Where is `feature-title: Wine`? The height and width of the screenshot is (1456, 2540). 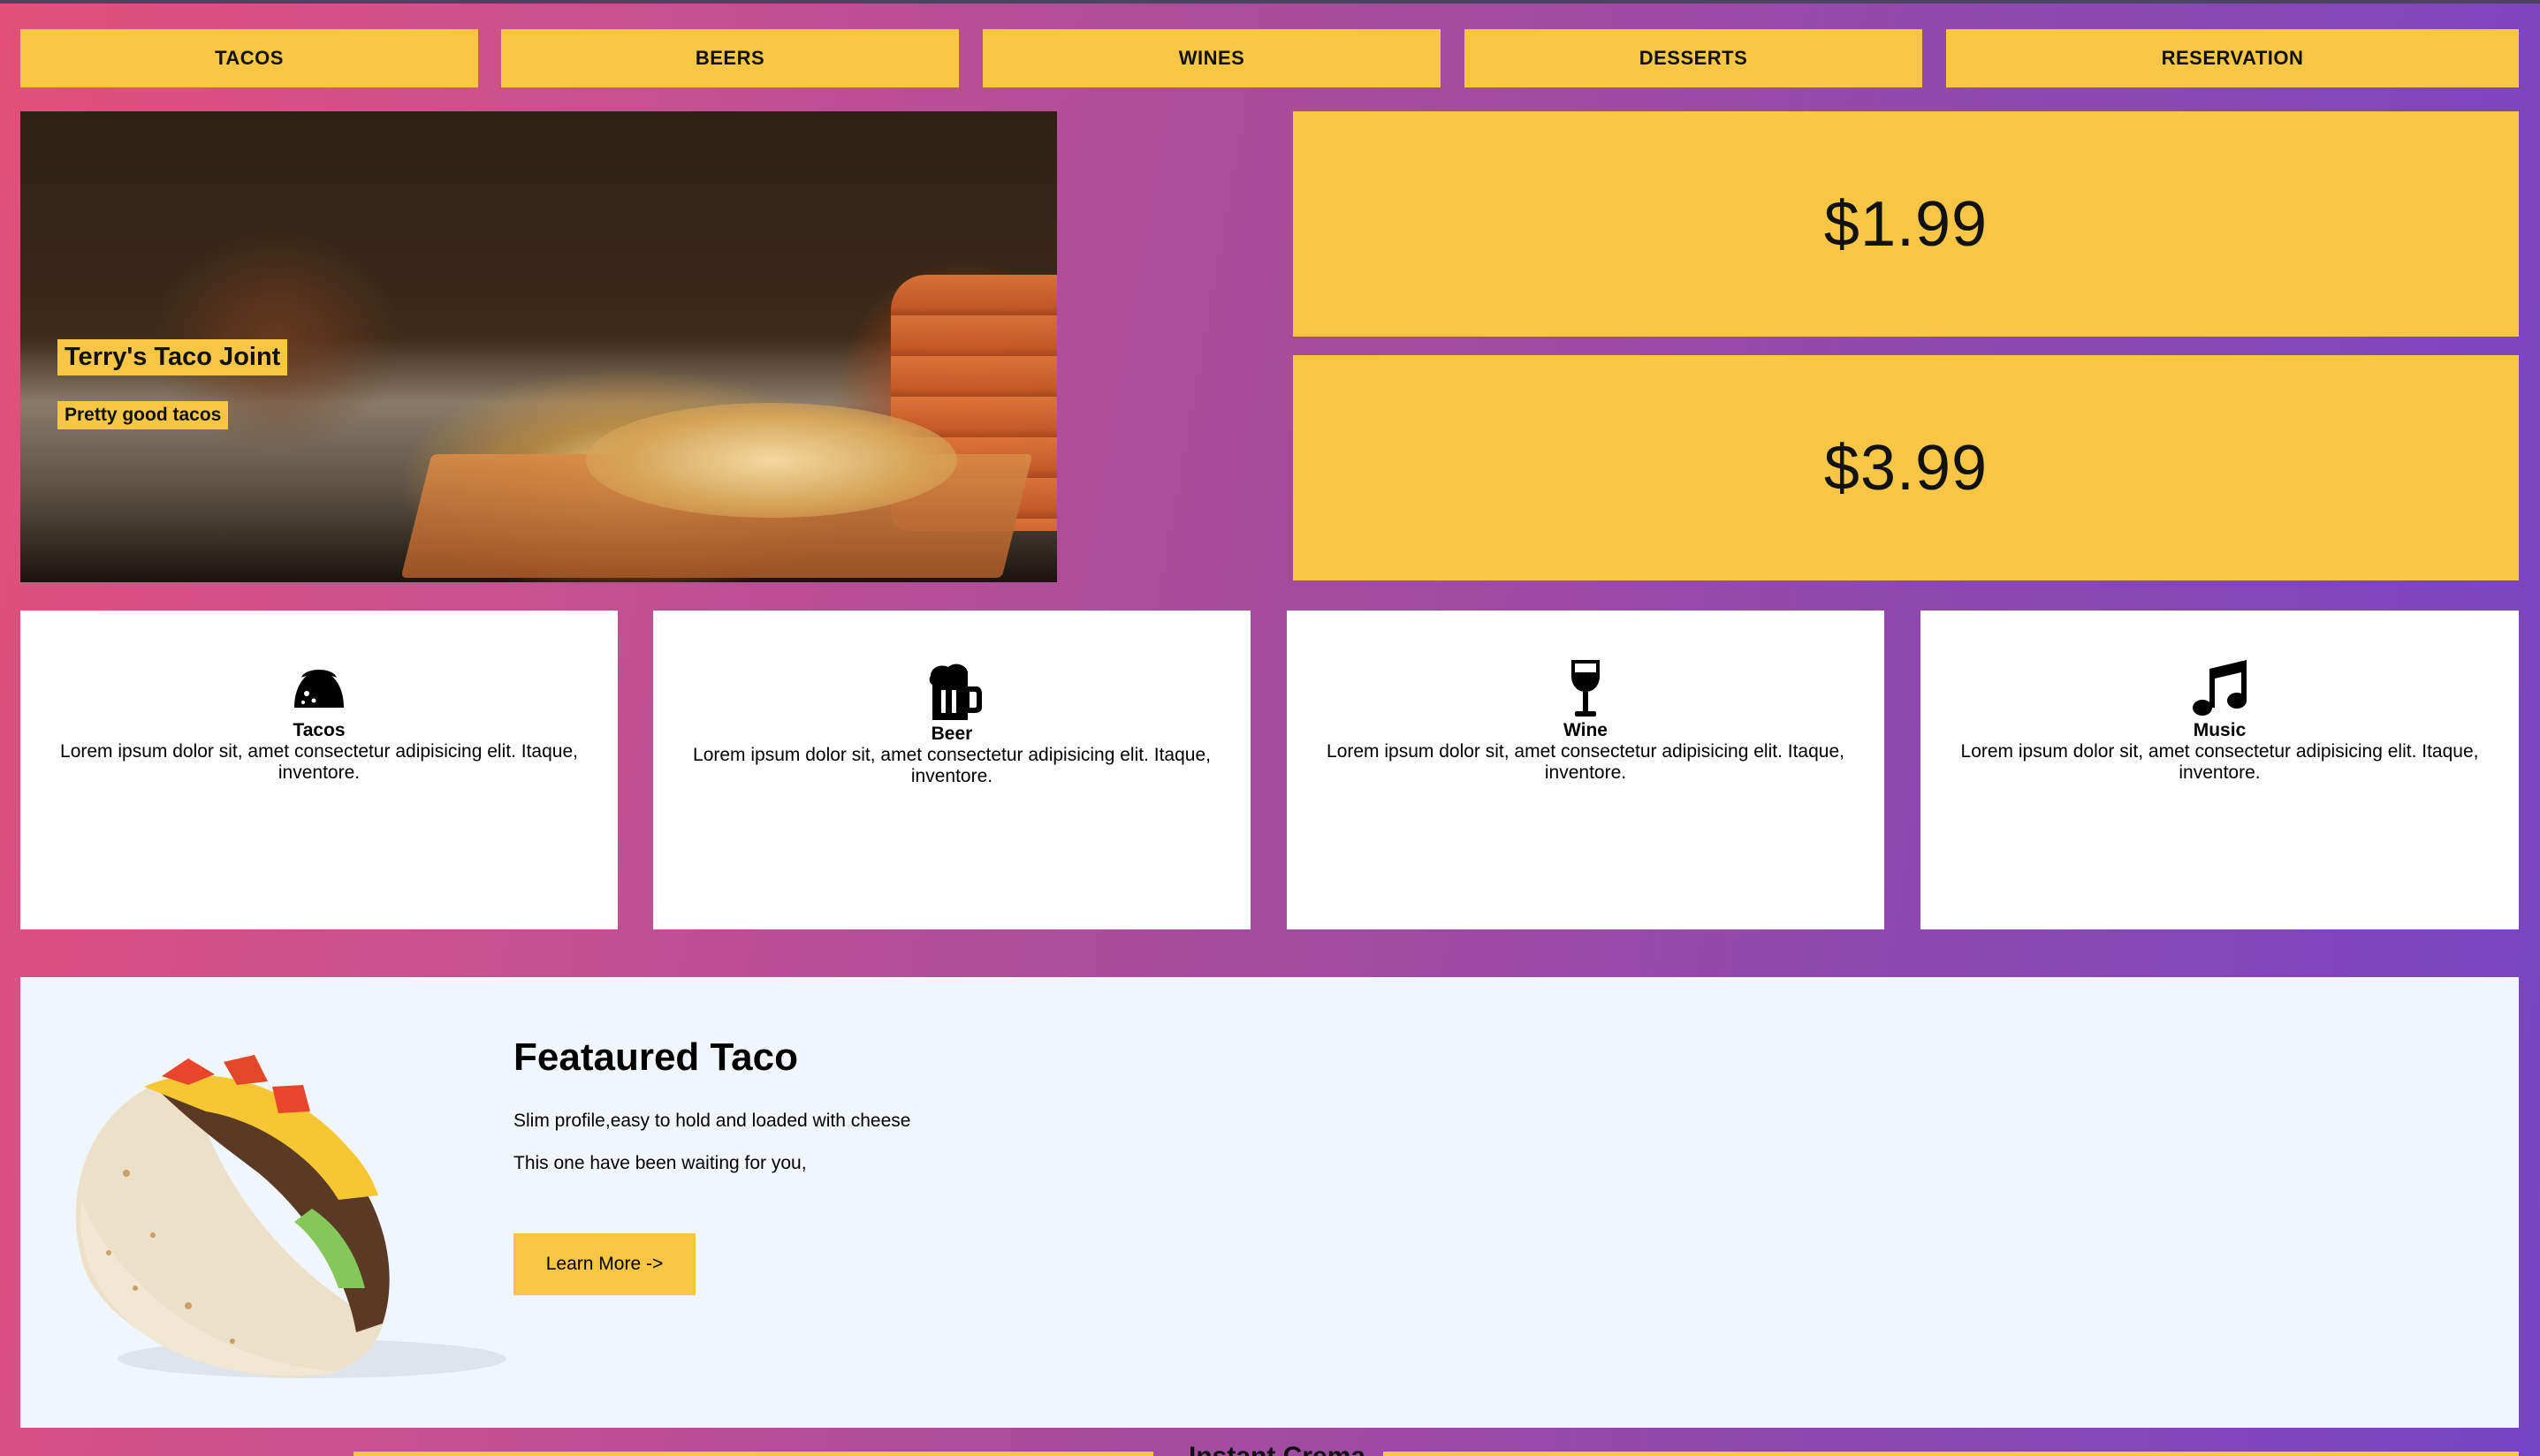 feature-title: Wine is located at coordinates (1585, 730).